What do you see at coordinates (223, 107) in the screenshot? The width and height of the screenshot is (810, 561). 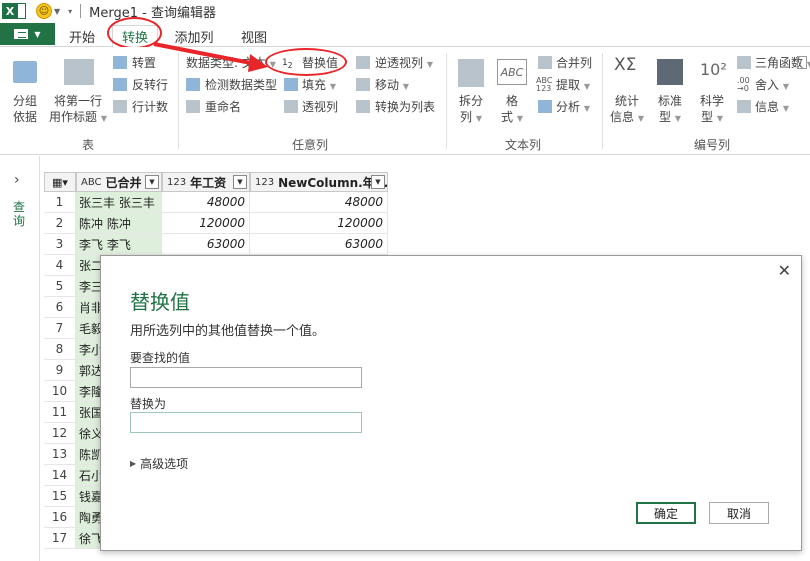 I see `rename-button: 重命名` at bounding box center [223, 107].